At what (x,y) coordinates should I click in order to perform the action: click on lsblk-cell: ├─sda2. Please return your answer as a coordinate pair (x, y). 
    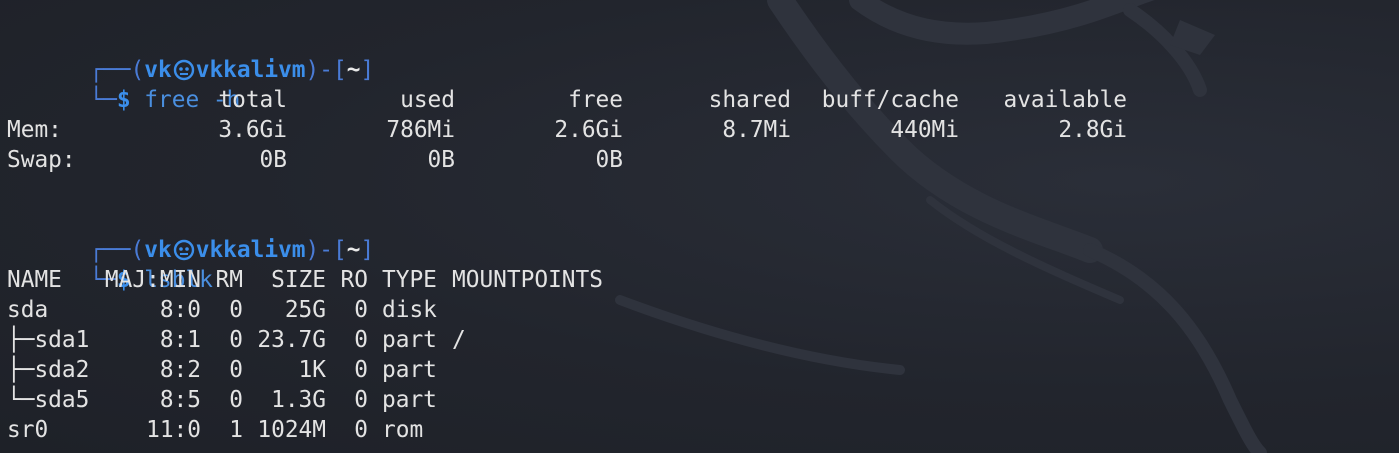
    Looking at the image, I should click on (48, 370).